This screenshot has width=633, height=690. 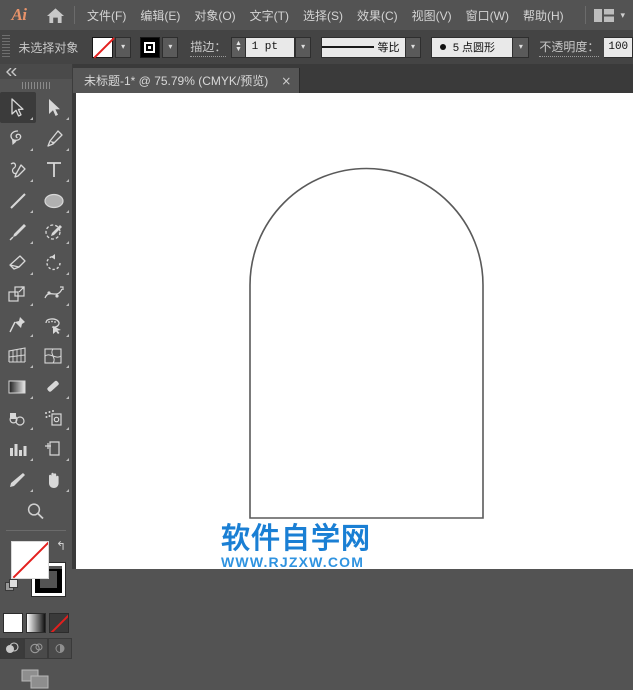 I want to click on opacity-input: 100, so click(x=618, y=47).